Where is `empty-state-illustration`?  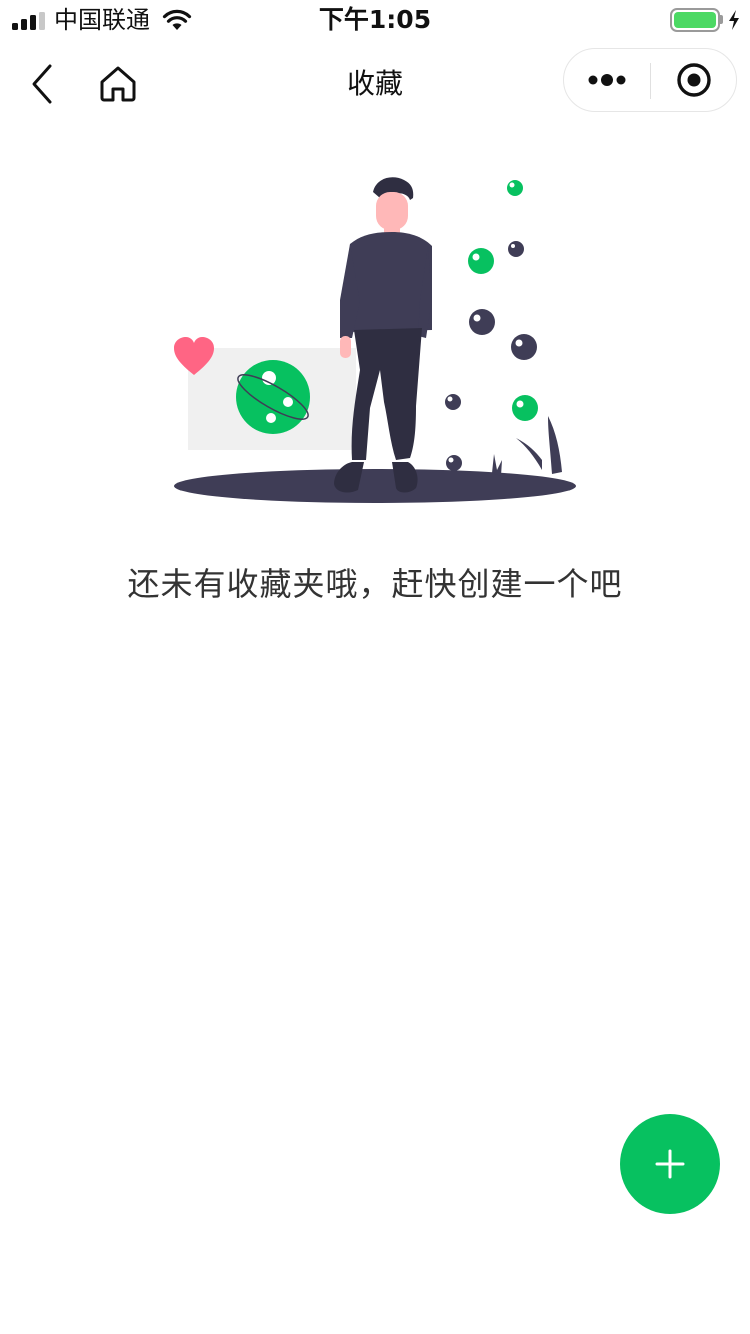
empty-state-illustration is located at coordinates (375, 340).